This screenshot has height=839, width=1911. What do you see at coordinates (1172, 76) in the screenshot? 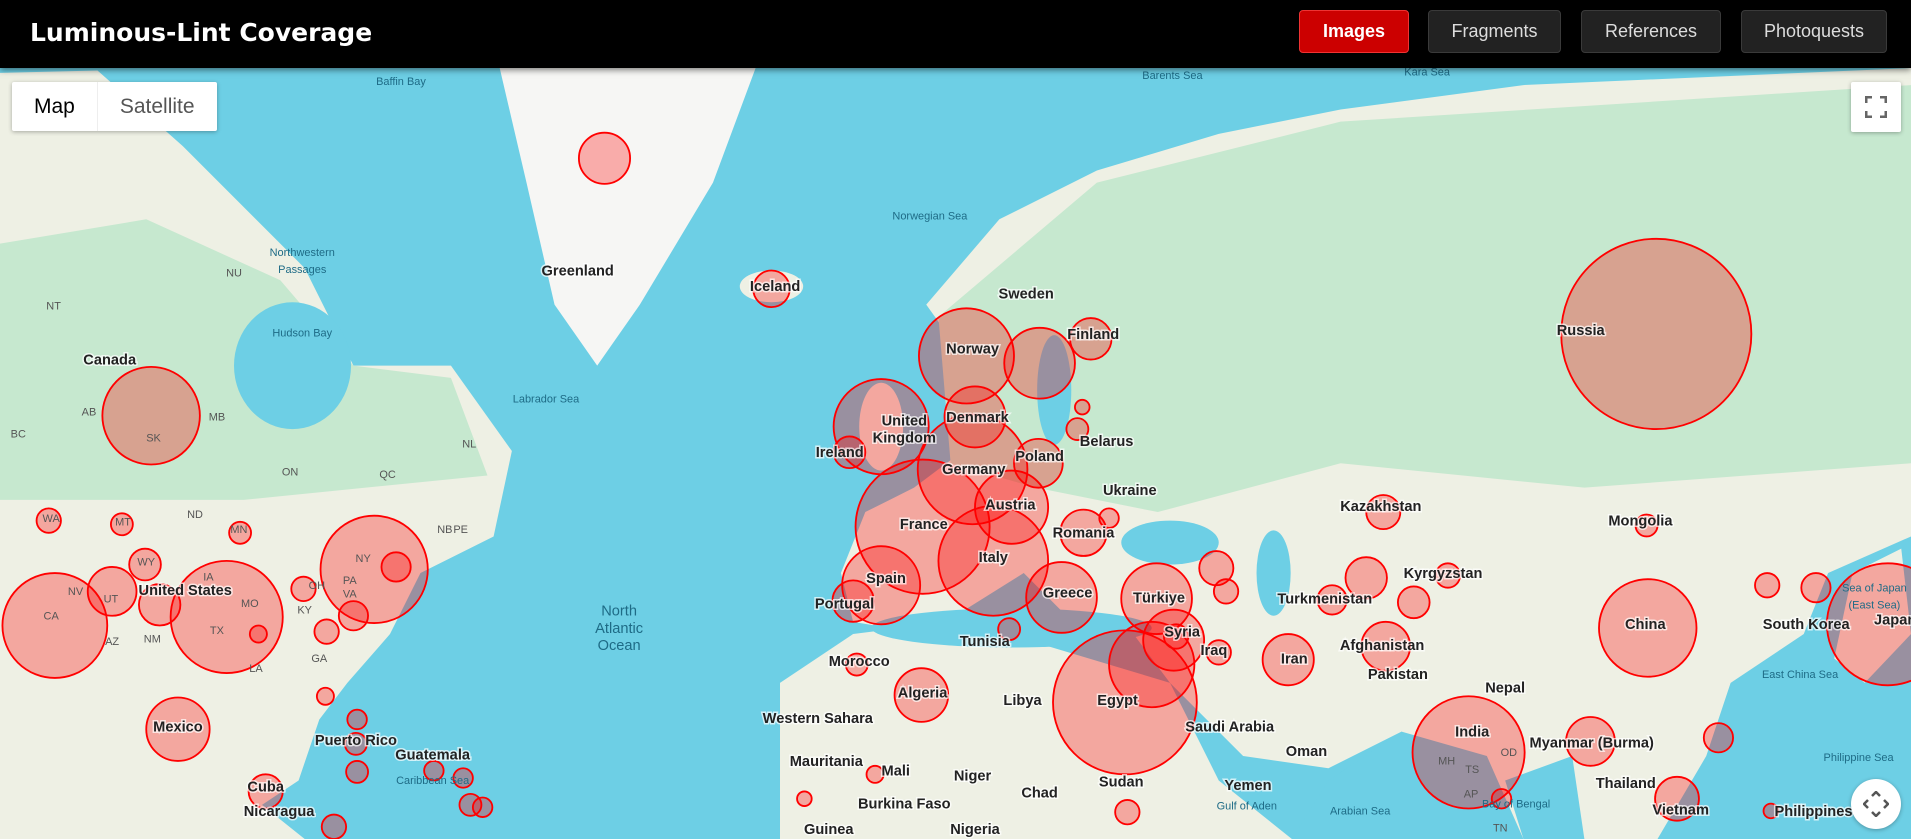
I see `water-label: Barents Sea` at bounding box center [1172, 76].